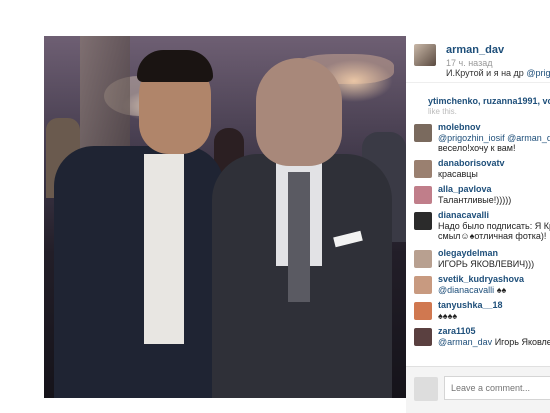 This screenshot has height=413, width=550. What do you see at coordinates (501, 290) in the screenshot?
I see `comment-body: ♠♠` at bounding box center [501, 290].